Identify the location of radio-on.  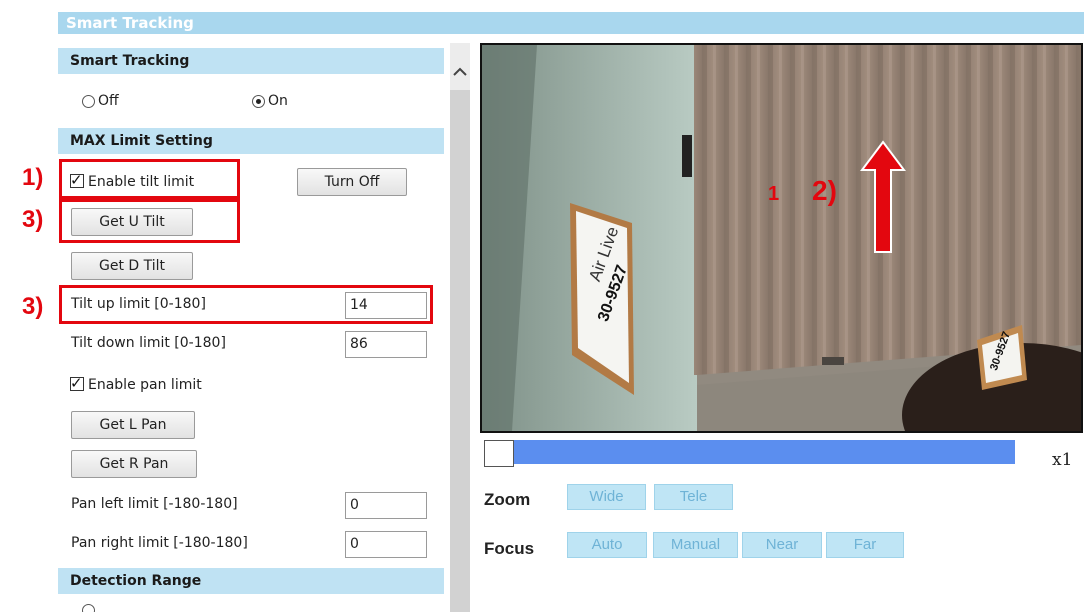
(258, 101).